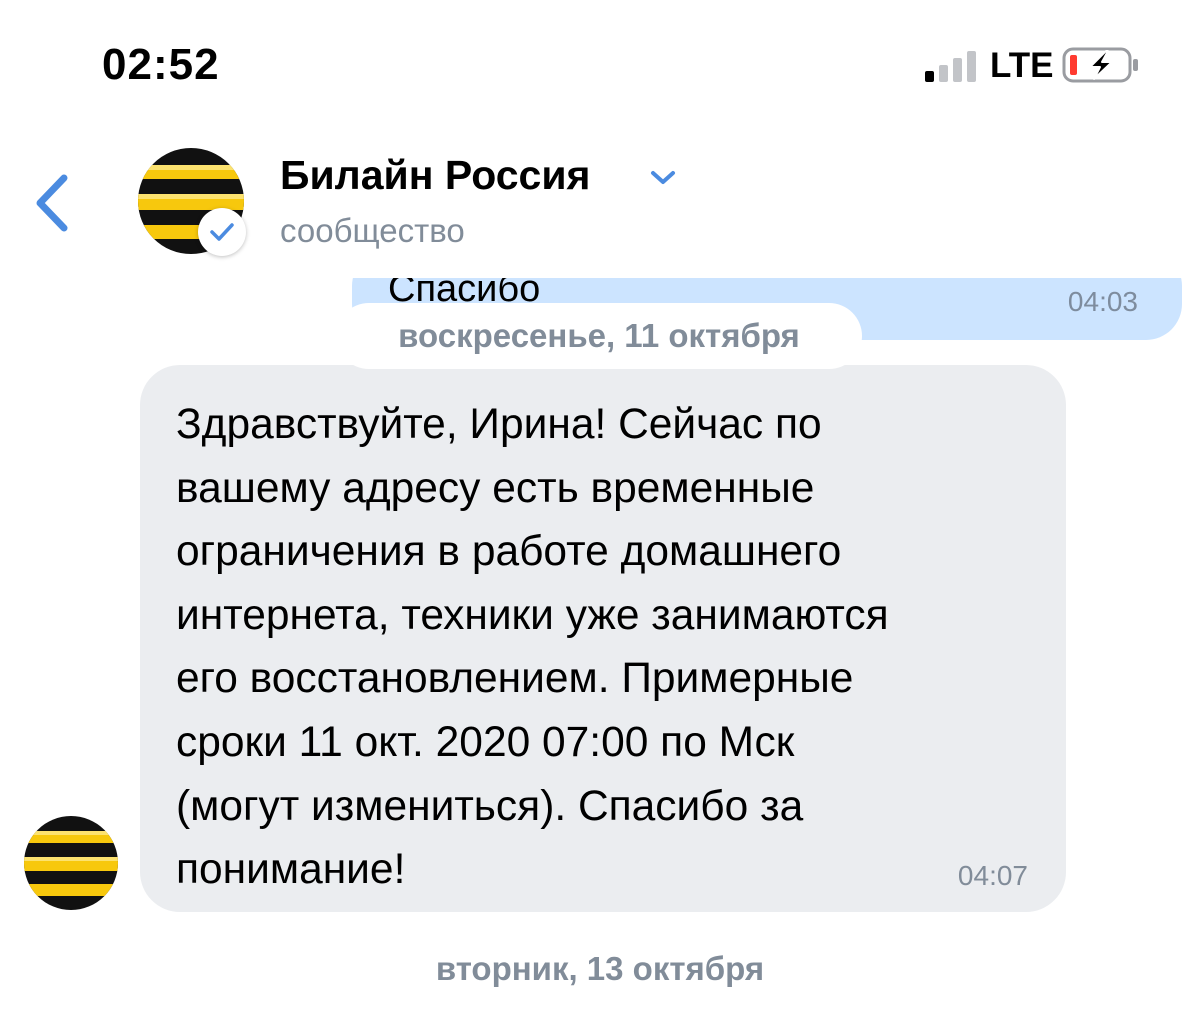  I want to click on verified-badge, so click(222, 232).